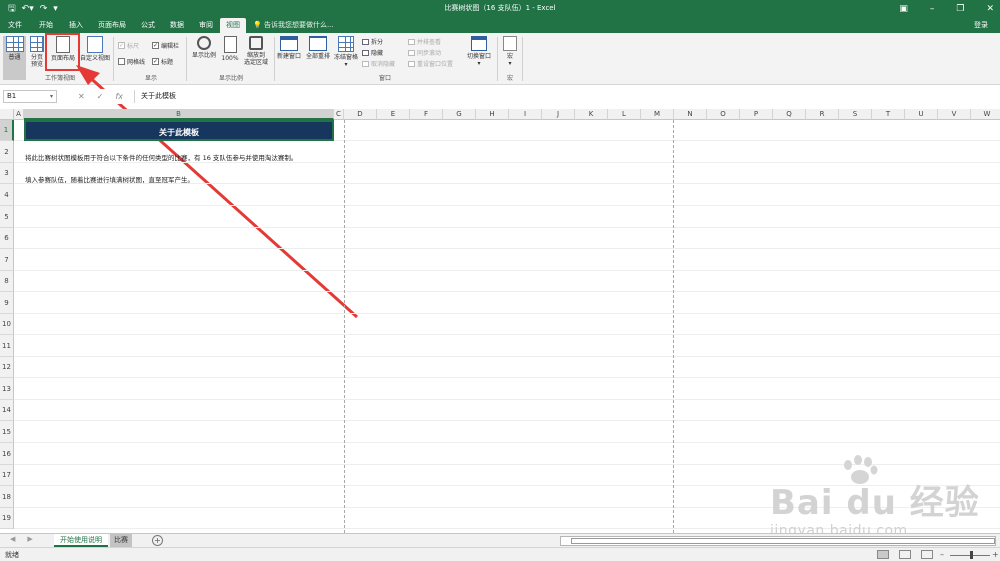 The width and height of the screenshot is (1000, 561). Describe the element at coordinates (339, 114) in the screenshot. I see `column-header-c: C` at that location.